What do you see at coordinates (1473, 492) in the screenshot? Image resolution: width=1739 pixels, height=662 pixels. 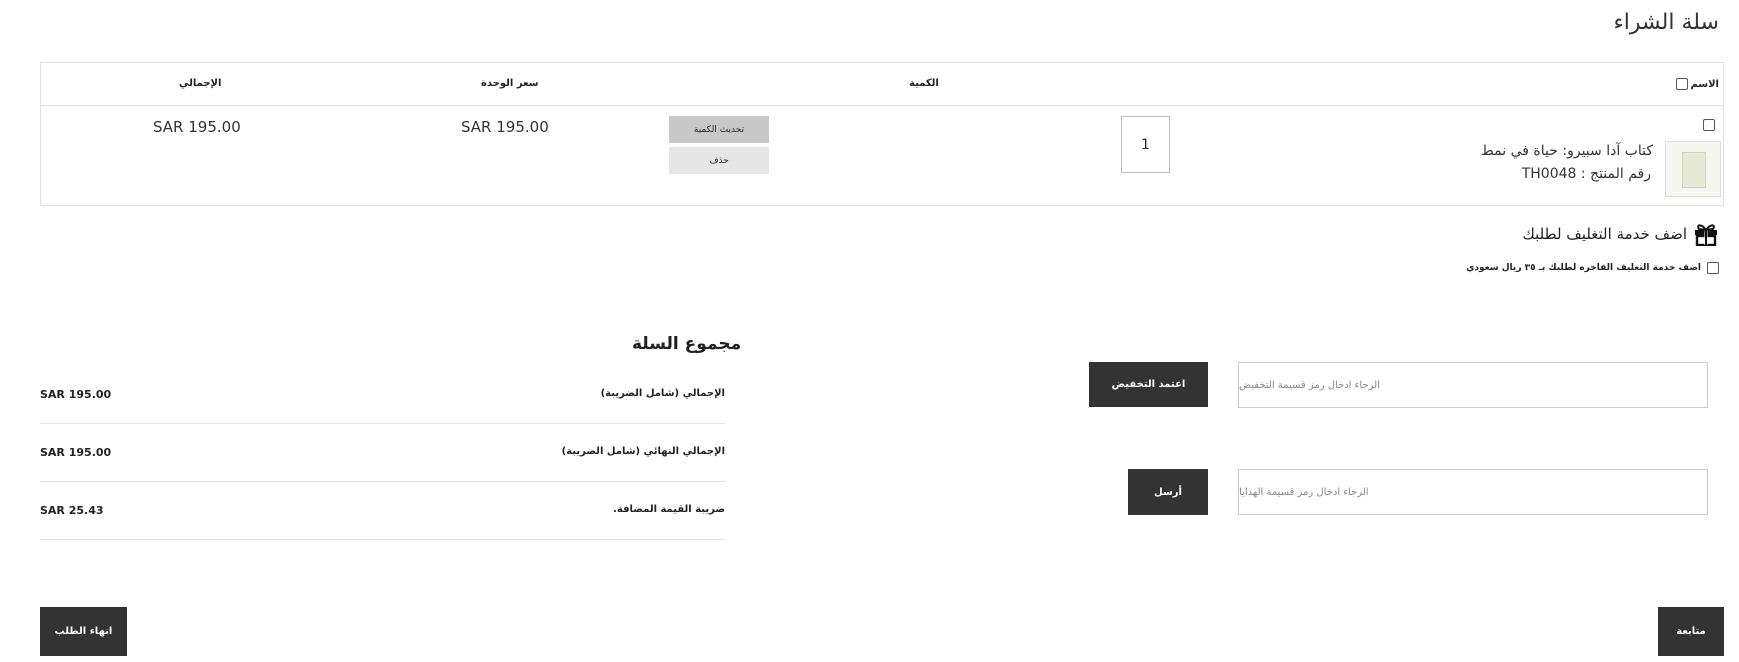 I see `gift-card-code-input: الرجاء ادخال رمز قسيمة الهدايا` at bounding box center [1473, 492].